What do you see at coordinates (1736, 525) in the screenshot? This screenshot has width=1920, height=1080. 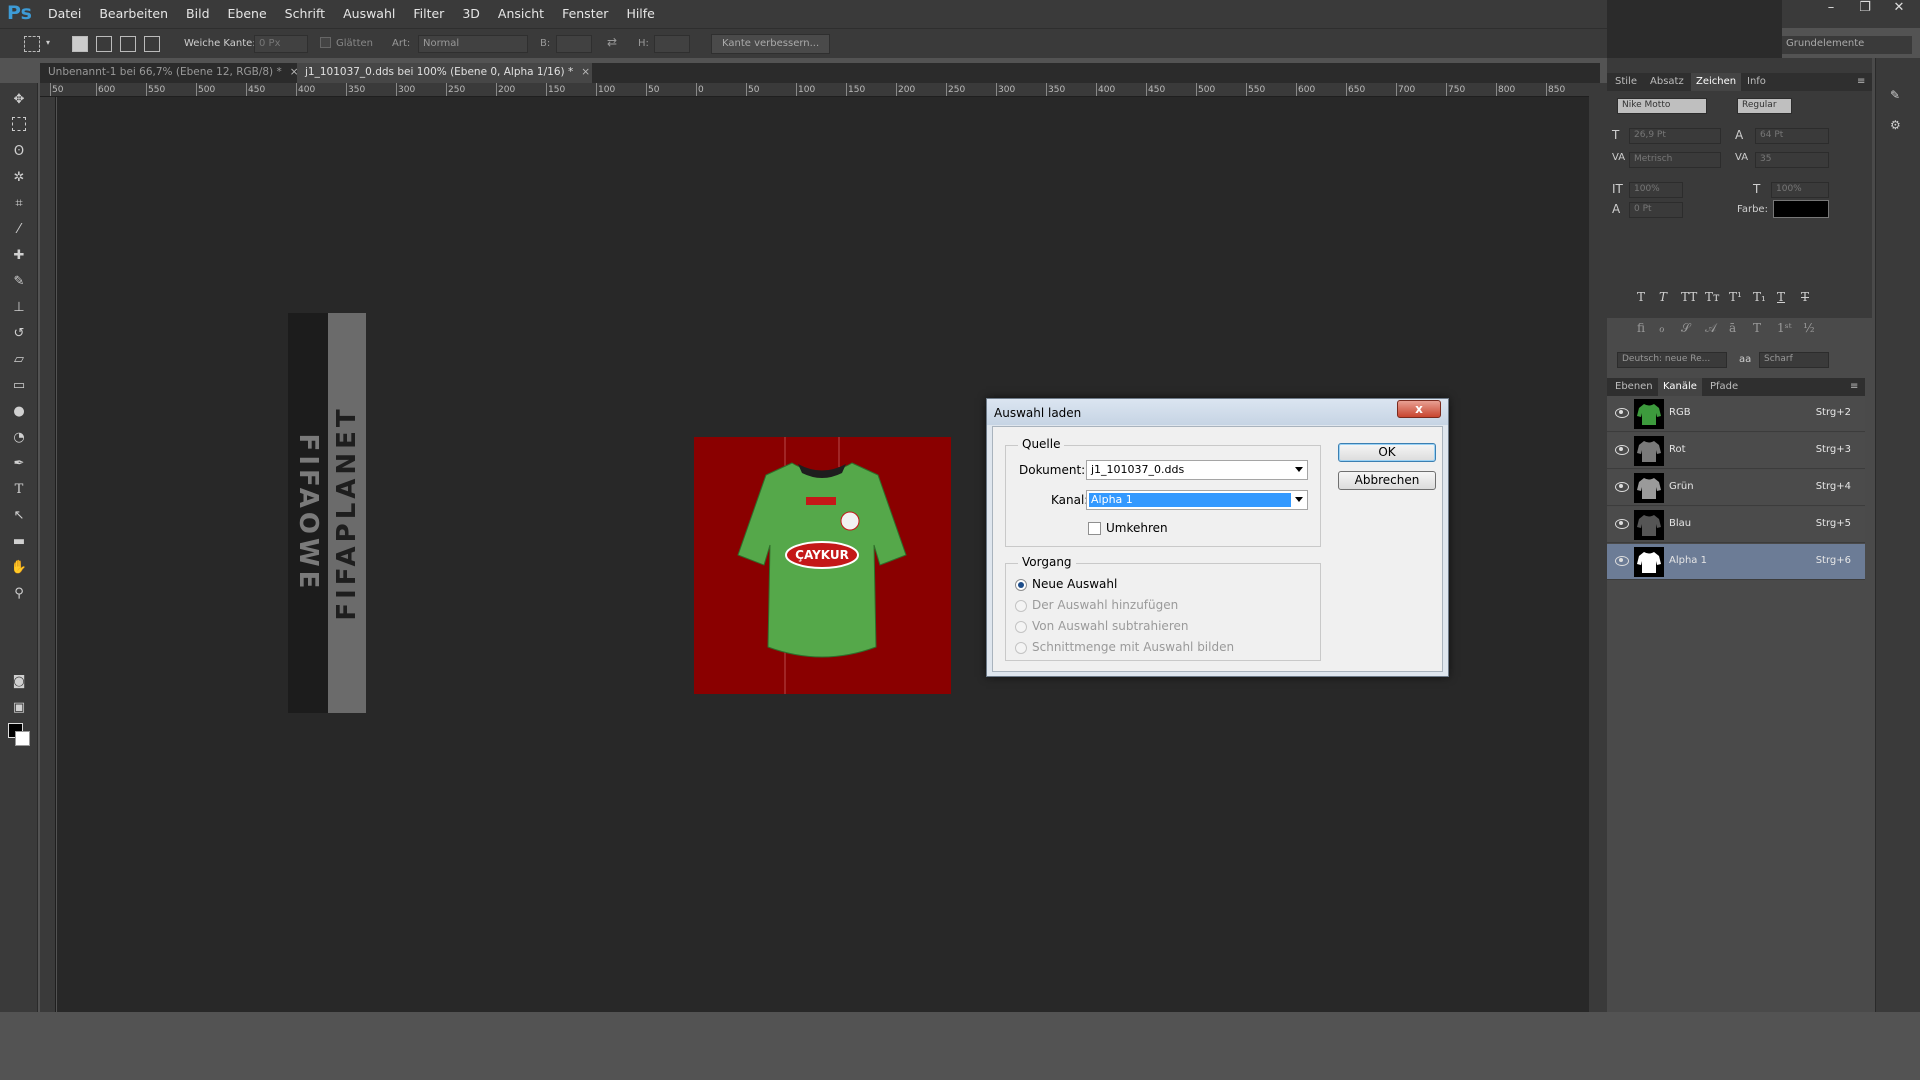 I see `channel-row-blau: Blau Strg+5` at bounding box center [1736, 525].